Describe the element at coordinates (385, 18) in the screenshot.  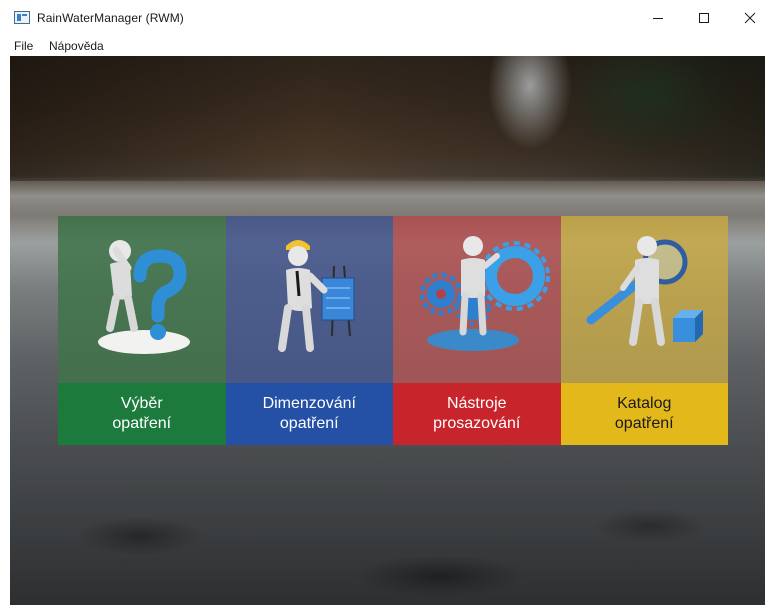
I see `title-bar: RainWaterManager (RWM)` at that location.